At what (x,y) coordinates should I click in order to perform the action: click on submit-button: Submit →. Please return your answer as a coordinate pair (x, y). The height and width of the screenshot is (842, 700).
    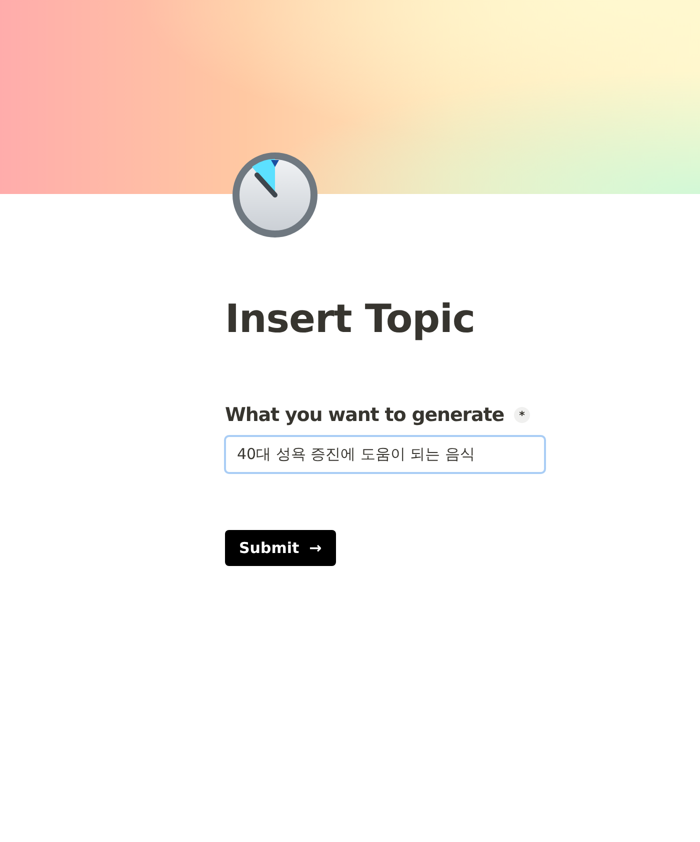
    Looking at the image, I should click on (280, 548).